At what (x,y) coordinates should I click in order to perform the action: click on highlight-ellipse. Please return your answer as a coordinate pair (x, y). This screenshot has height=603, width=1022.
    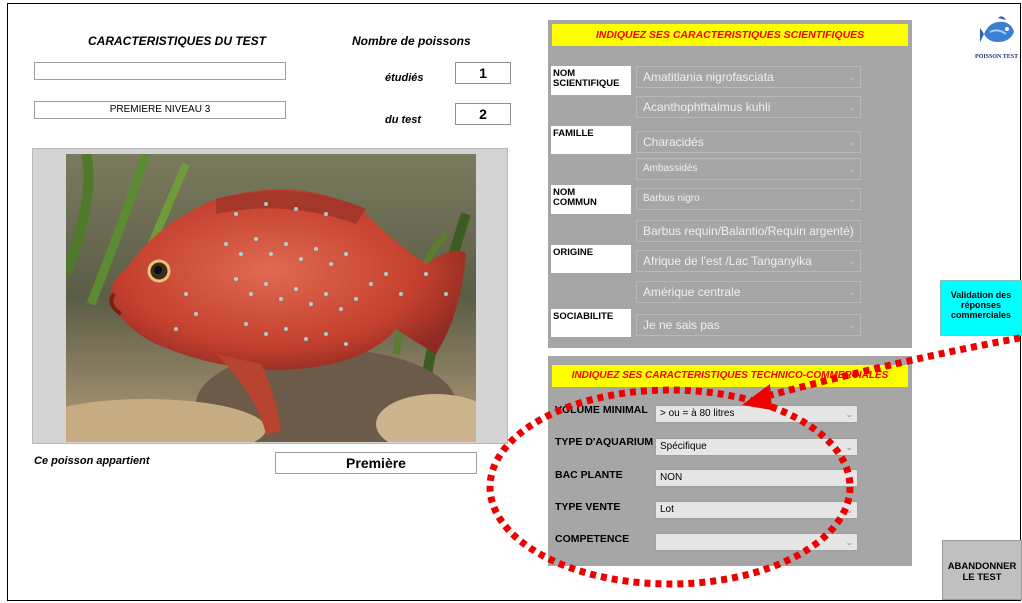
    Looking at the image, I should click on (670, 487).